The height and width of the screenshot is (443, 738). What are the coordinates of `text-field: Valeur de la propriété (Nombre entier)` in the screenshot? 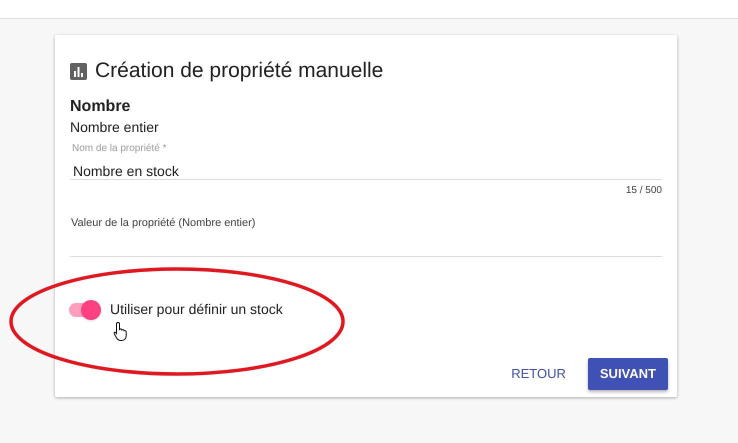 It's located at (366, 233).